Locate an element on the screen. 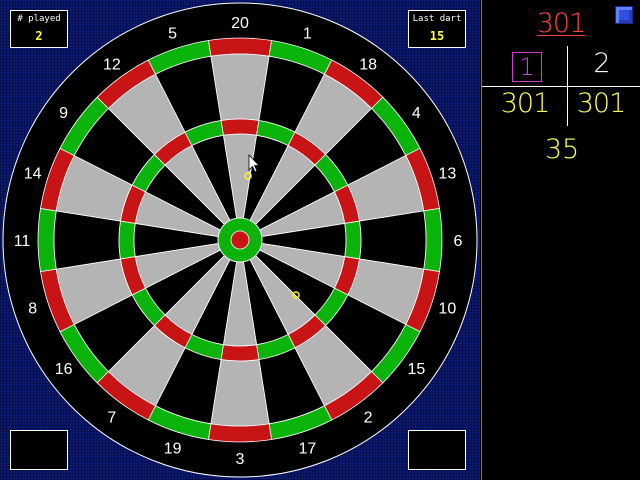 This screenshot has width=640, height=480. number-label-16: 16 is located at coordinates (64, 369).